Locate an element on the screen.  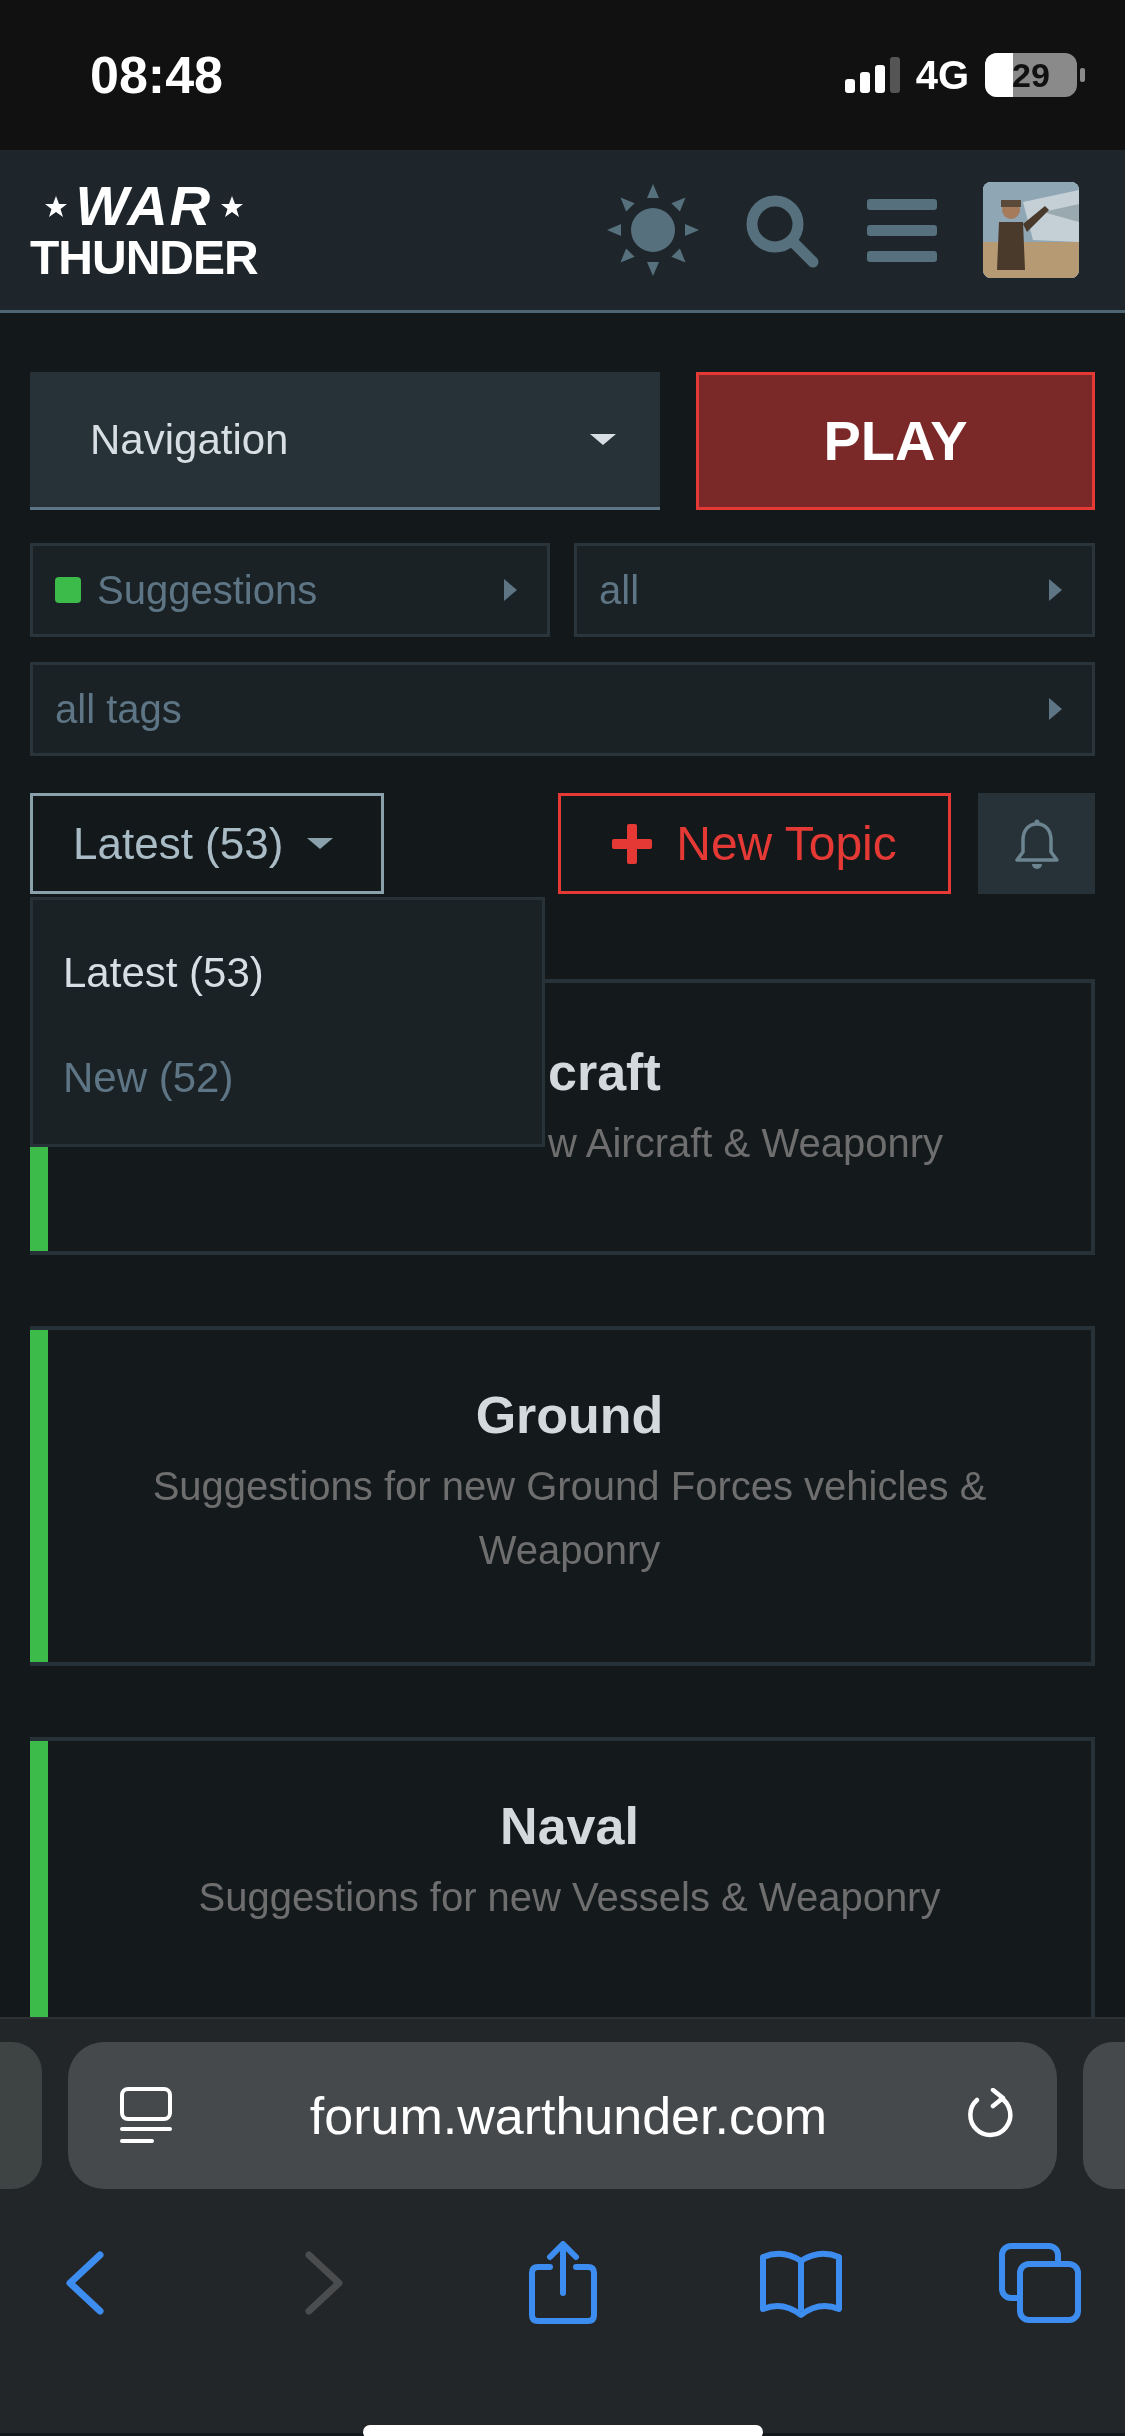
address-bar: forum.warthunder.com is located at coordinates (562, 2115).